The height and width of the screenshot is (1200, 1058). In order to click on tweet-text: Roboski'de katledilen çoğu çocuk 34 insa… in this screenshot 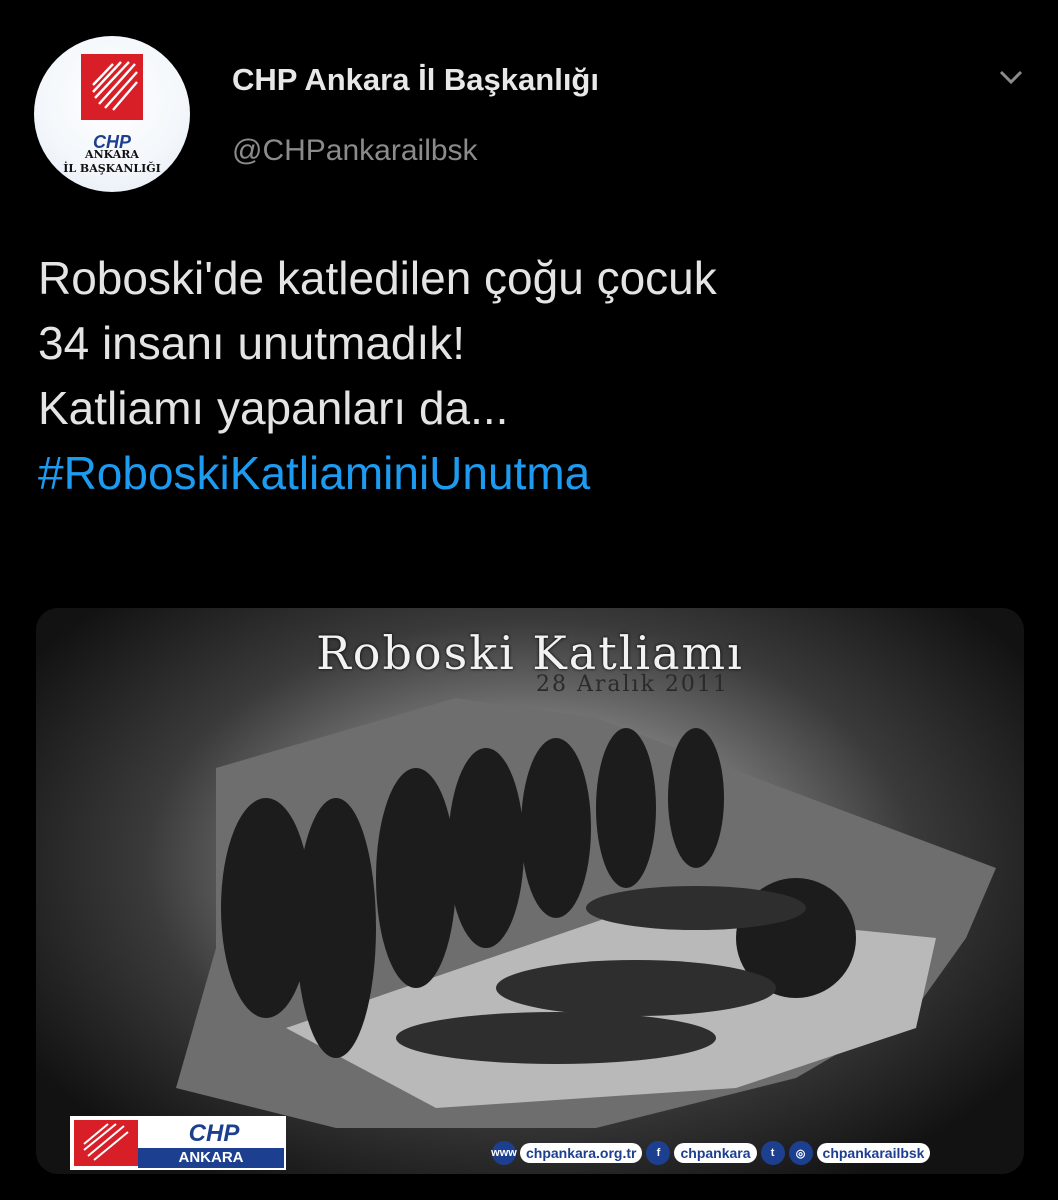, I will do `click(377, 376)`.